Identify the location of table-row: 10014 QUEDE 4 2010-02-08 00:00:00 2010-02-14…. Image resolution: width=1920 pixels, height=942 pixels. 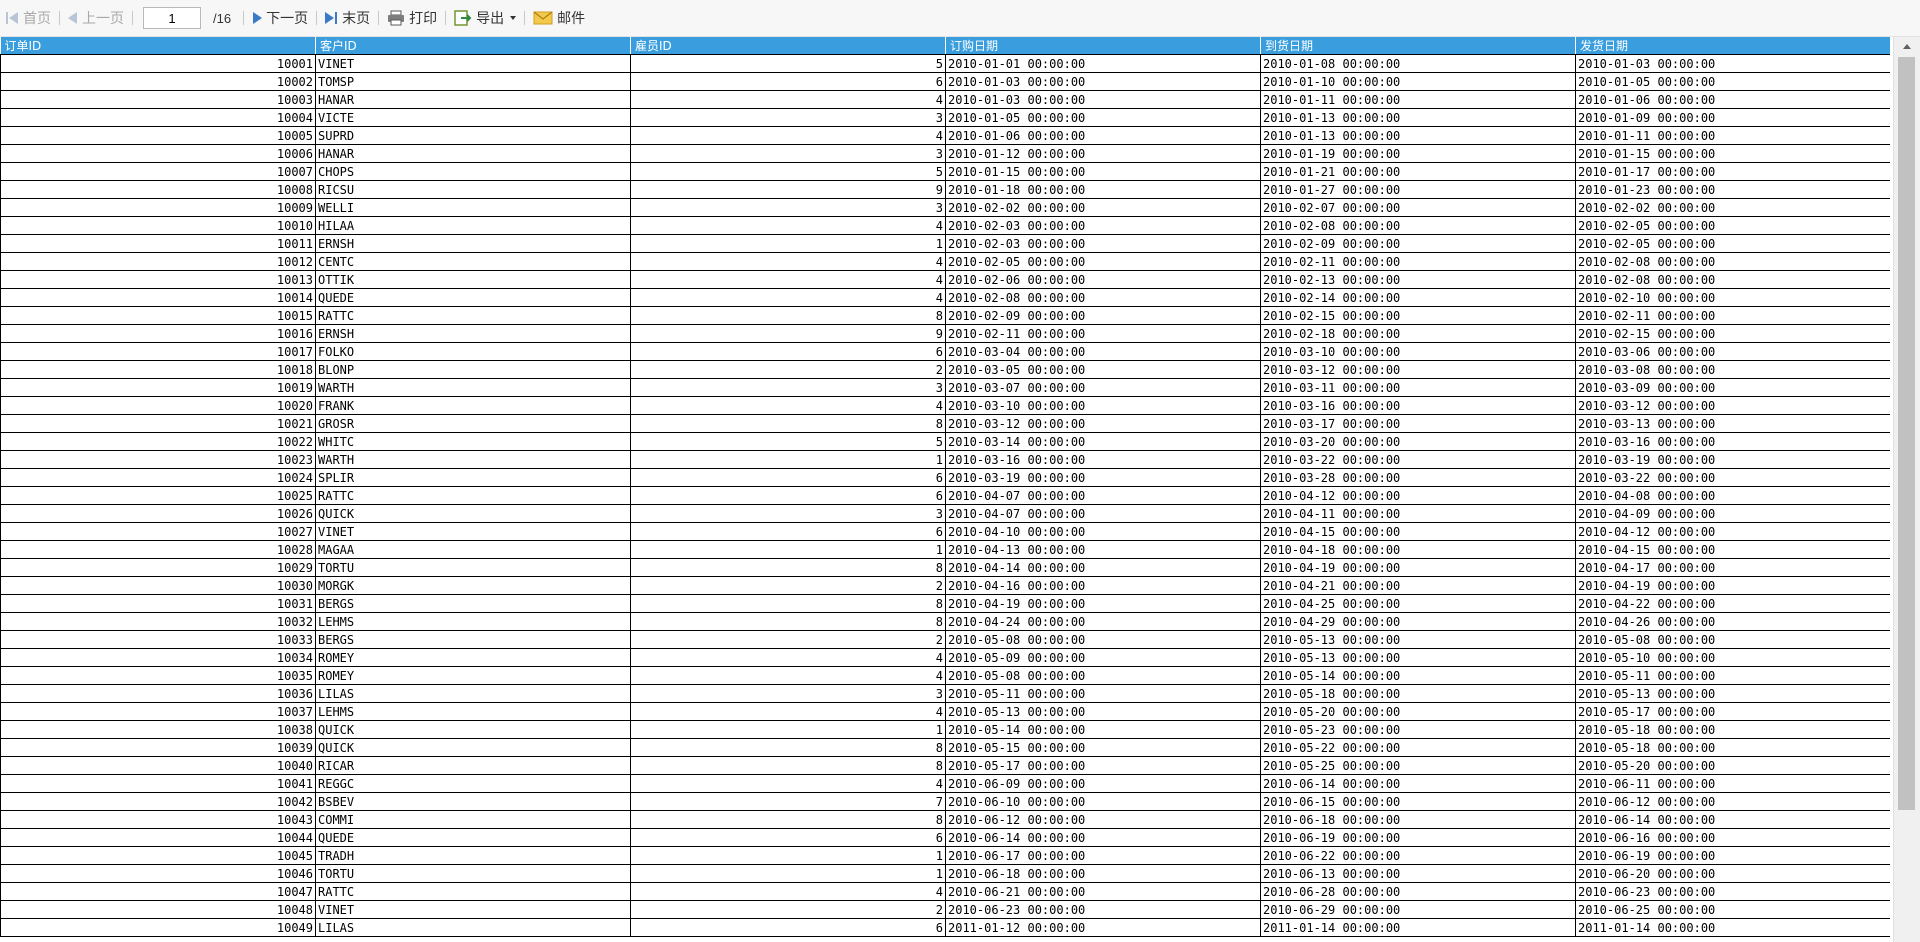
(945, 297).